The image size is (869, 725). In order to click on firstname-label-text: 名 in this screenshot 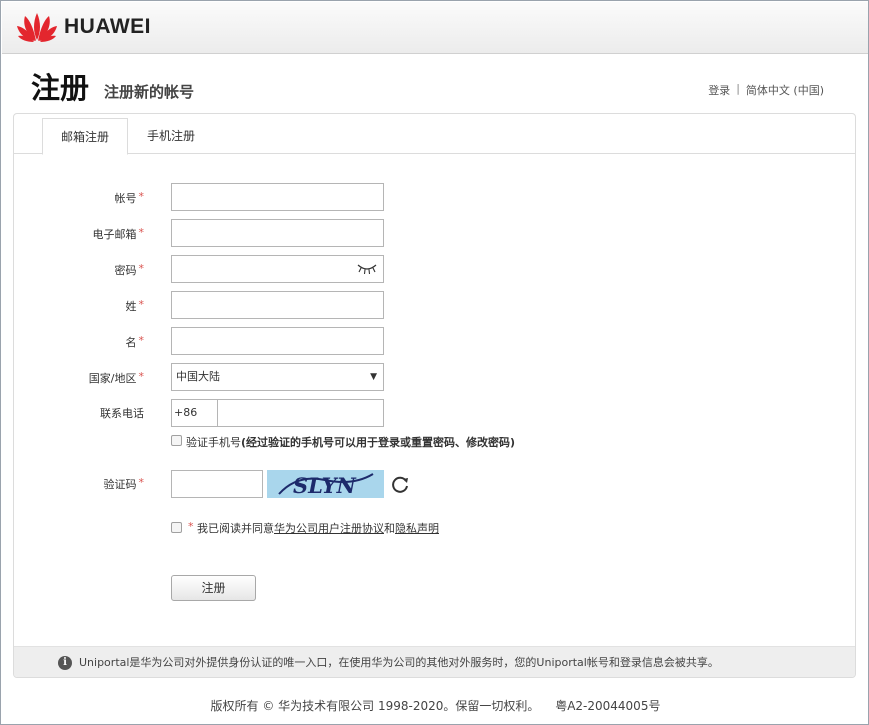, I will do `click(131, 342)`.